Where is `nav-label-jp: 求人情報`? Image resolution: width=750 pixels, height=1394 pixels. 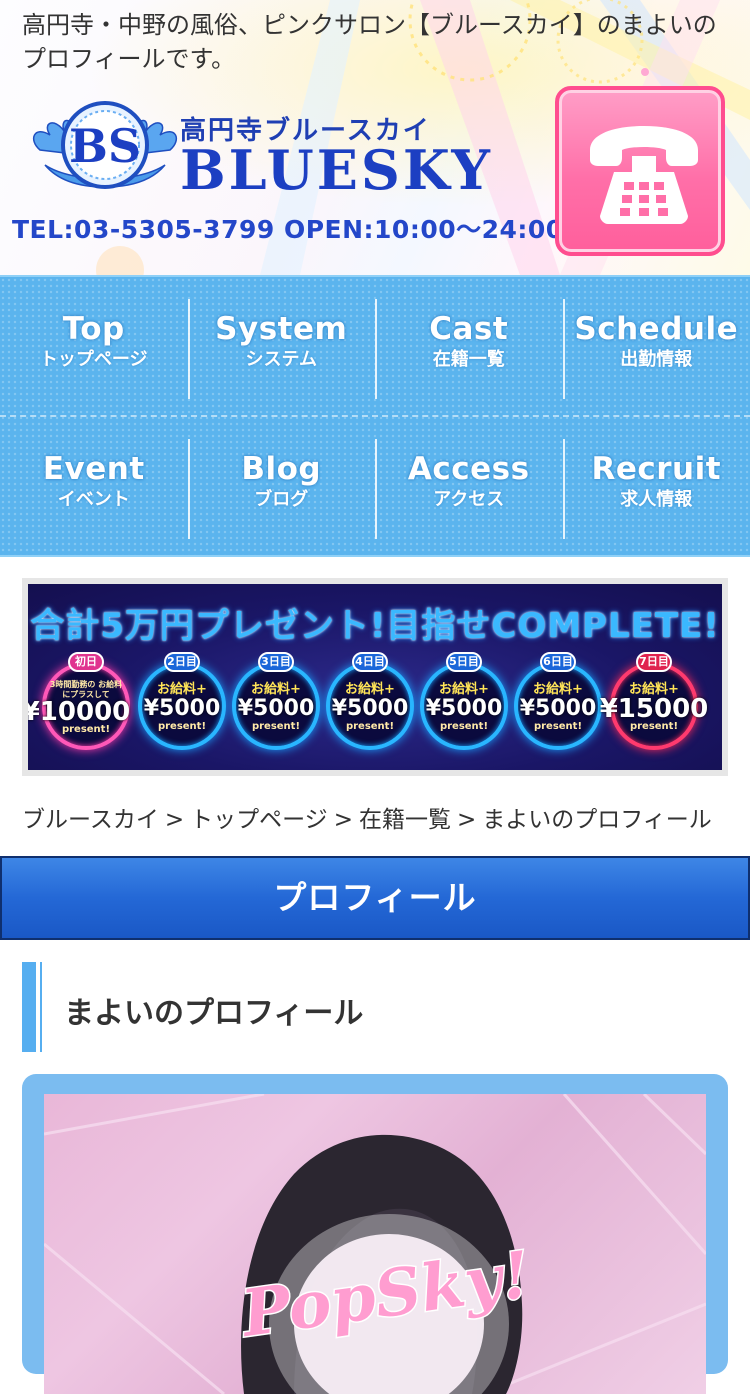 nav-label-jp: 求人情報 is located at coordinates (656, 500).